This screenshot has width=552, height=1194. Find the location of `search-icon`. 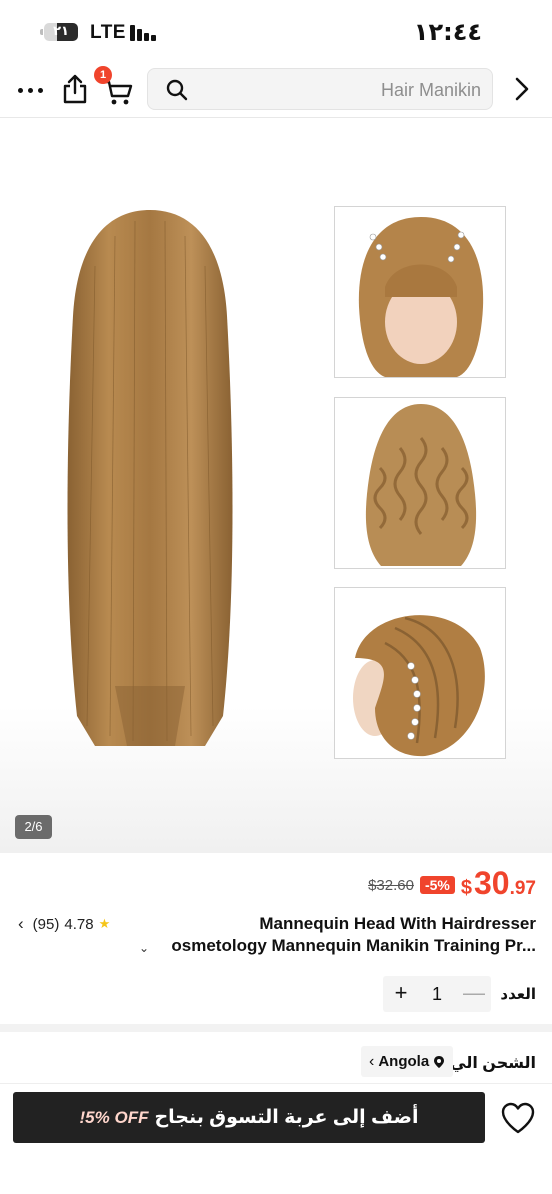

search-icon is located at coordinates (177, 90).